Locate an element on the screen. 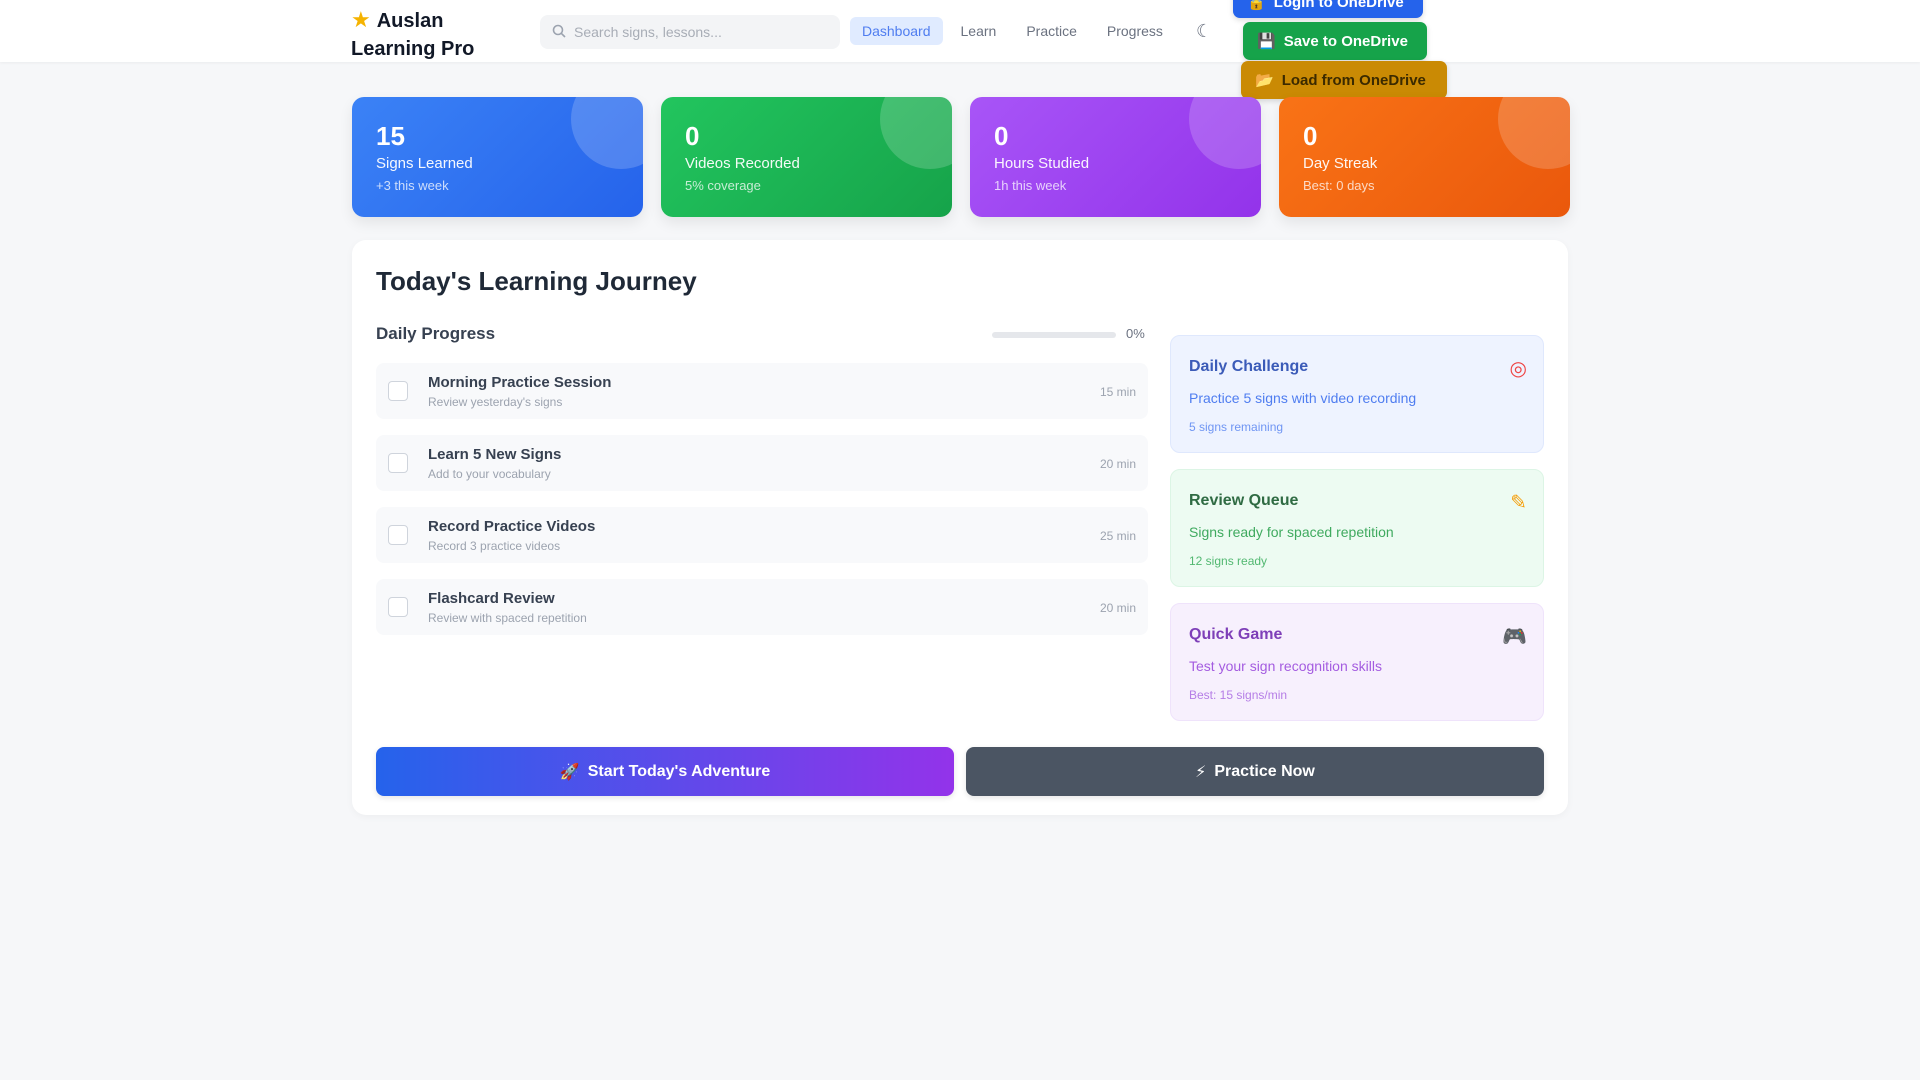 This screenshot has width=1920, height=1080. tab-dashboard: Dashboard is located at coordinates (896, 31).